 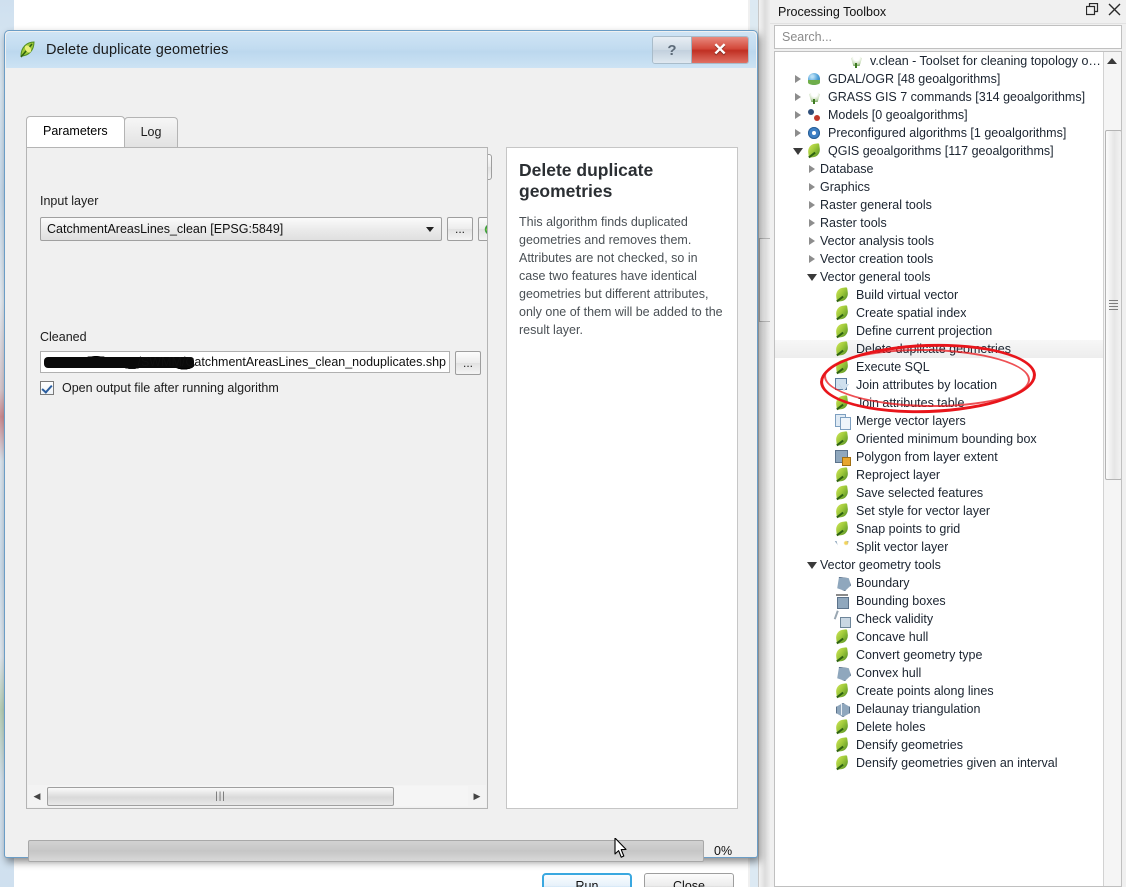 I want to click on tree-item: Polygon from layer extent, so click(x=939, y=457).